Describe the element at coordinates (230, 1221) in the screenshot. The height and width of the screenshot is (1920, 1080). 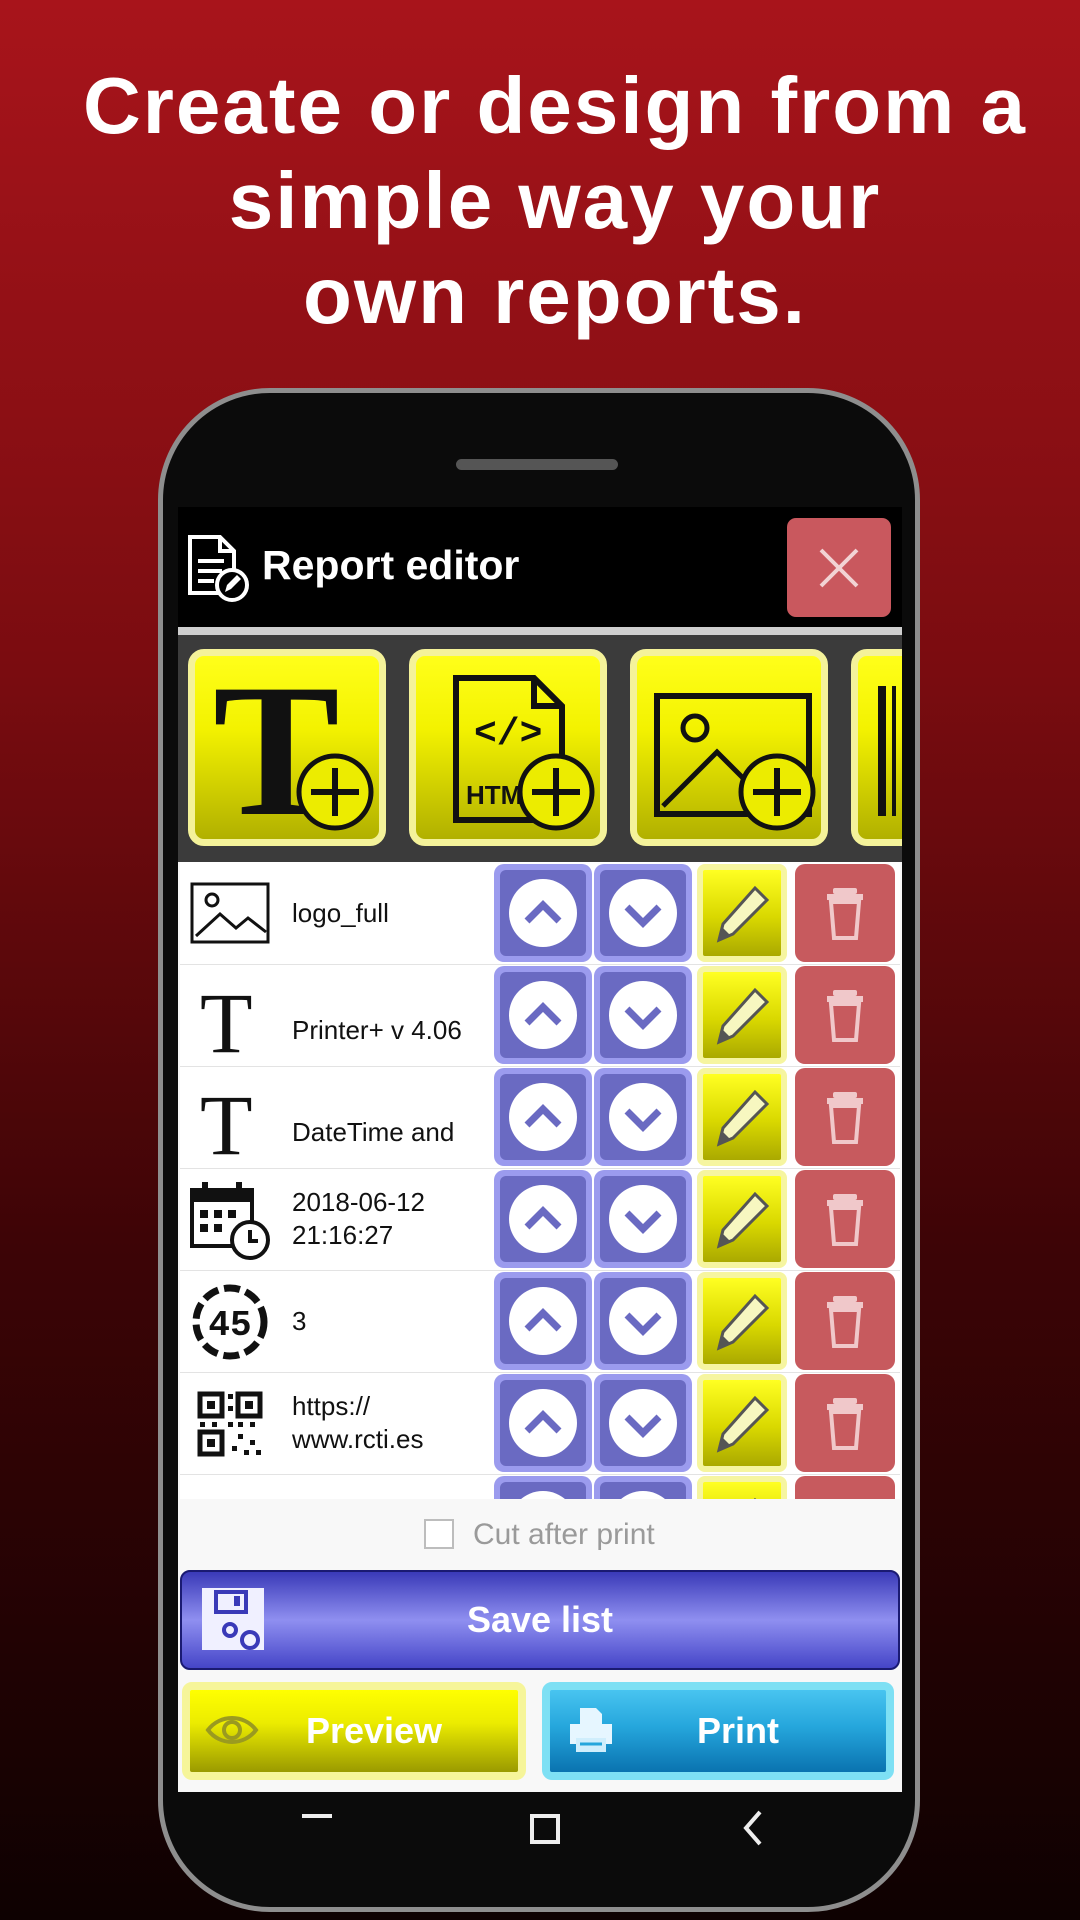
I see `datetime-icon` at that location.